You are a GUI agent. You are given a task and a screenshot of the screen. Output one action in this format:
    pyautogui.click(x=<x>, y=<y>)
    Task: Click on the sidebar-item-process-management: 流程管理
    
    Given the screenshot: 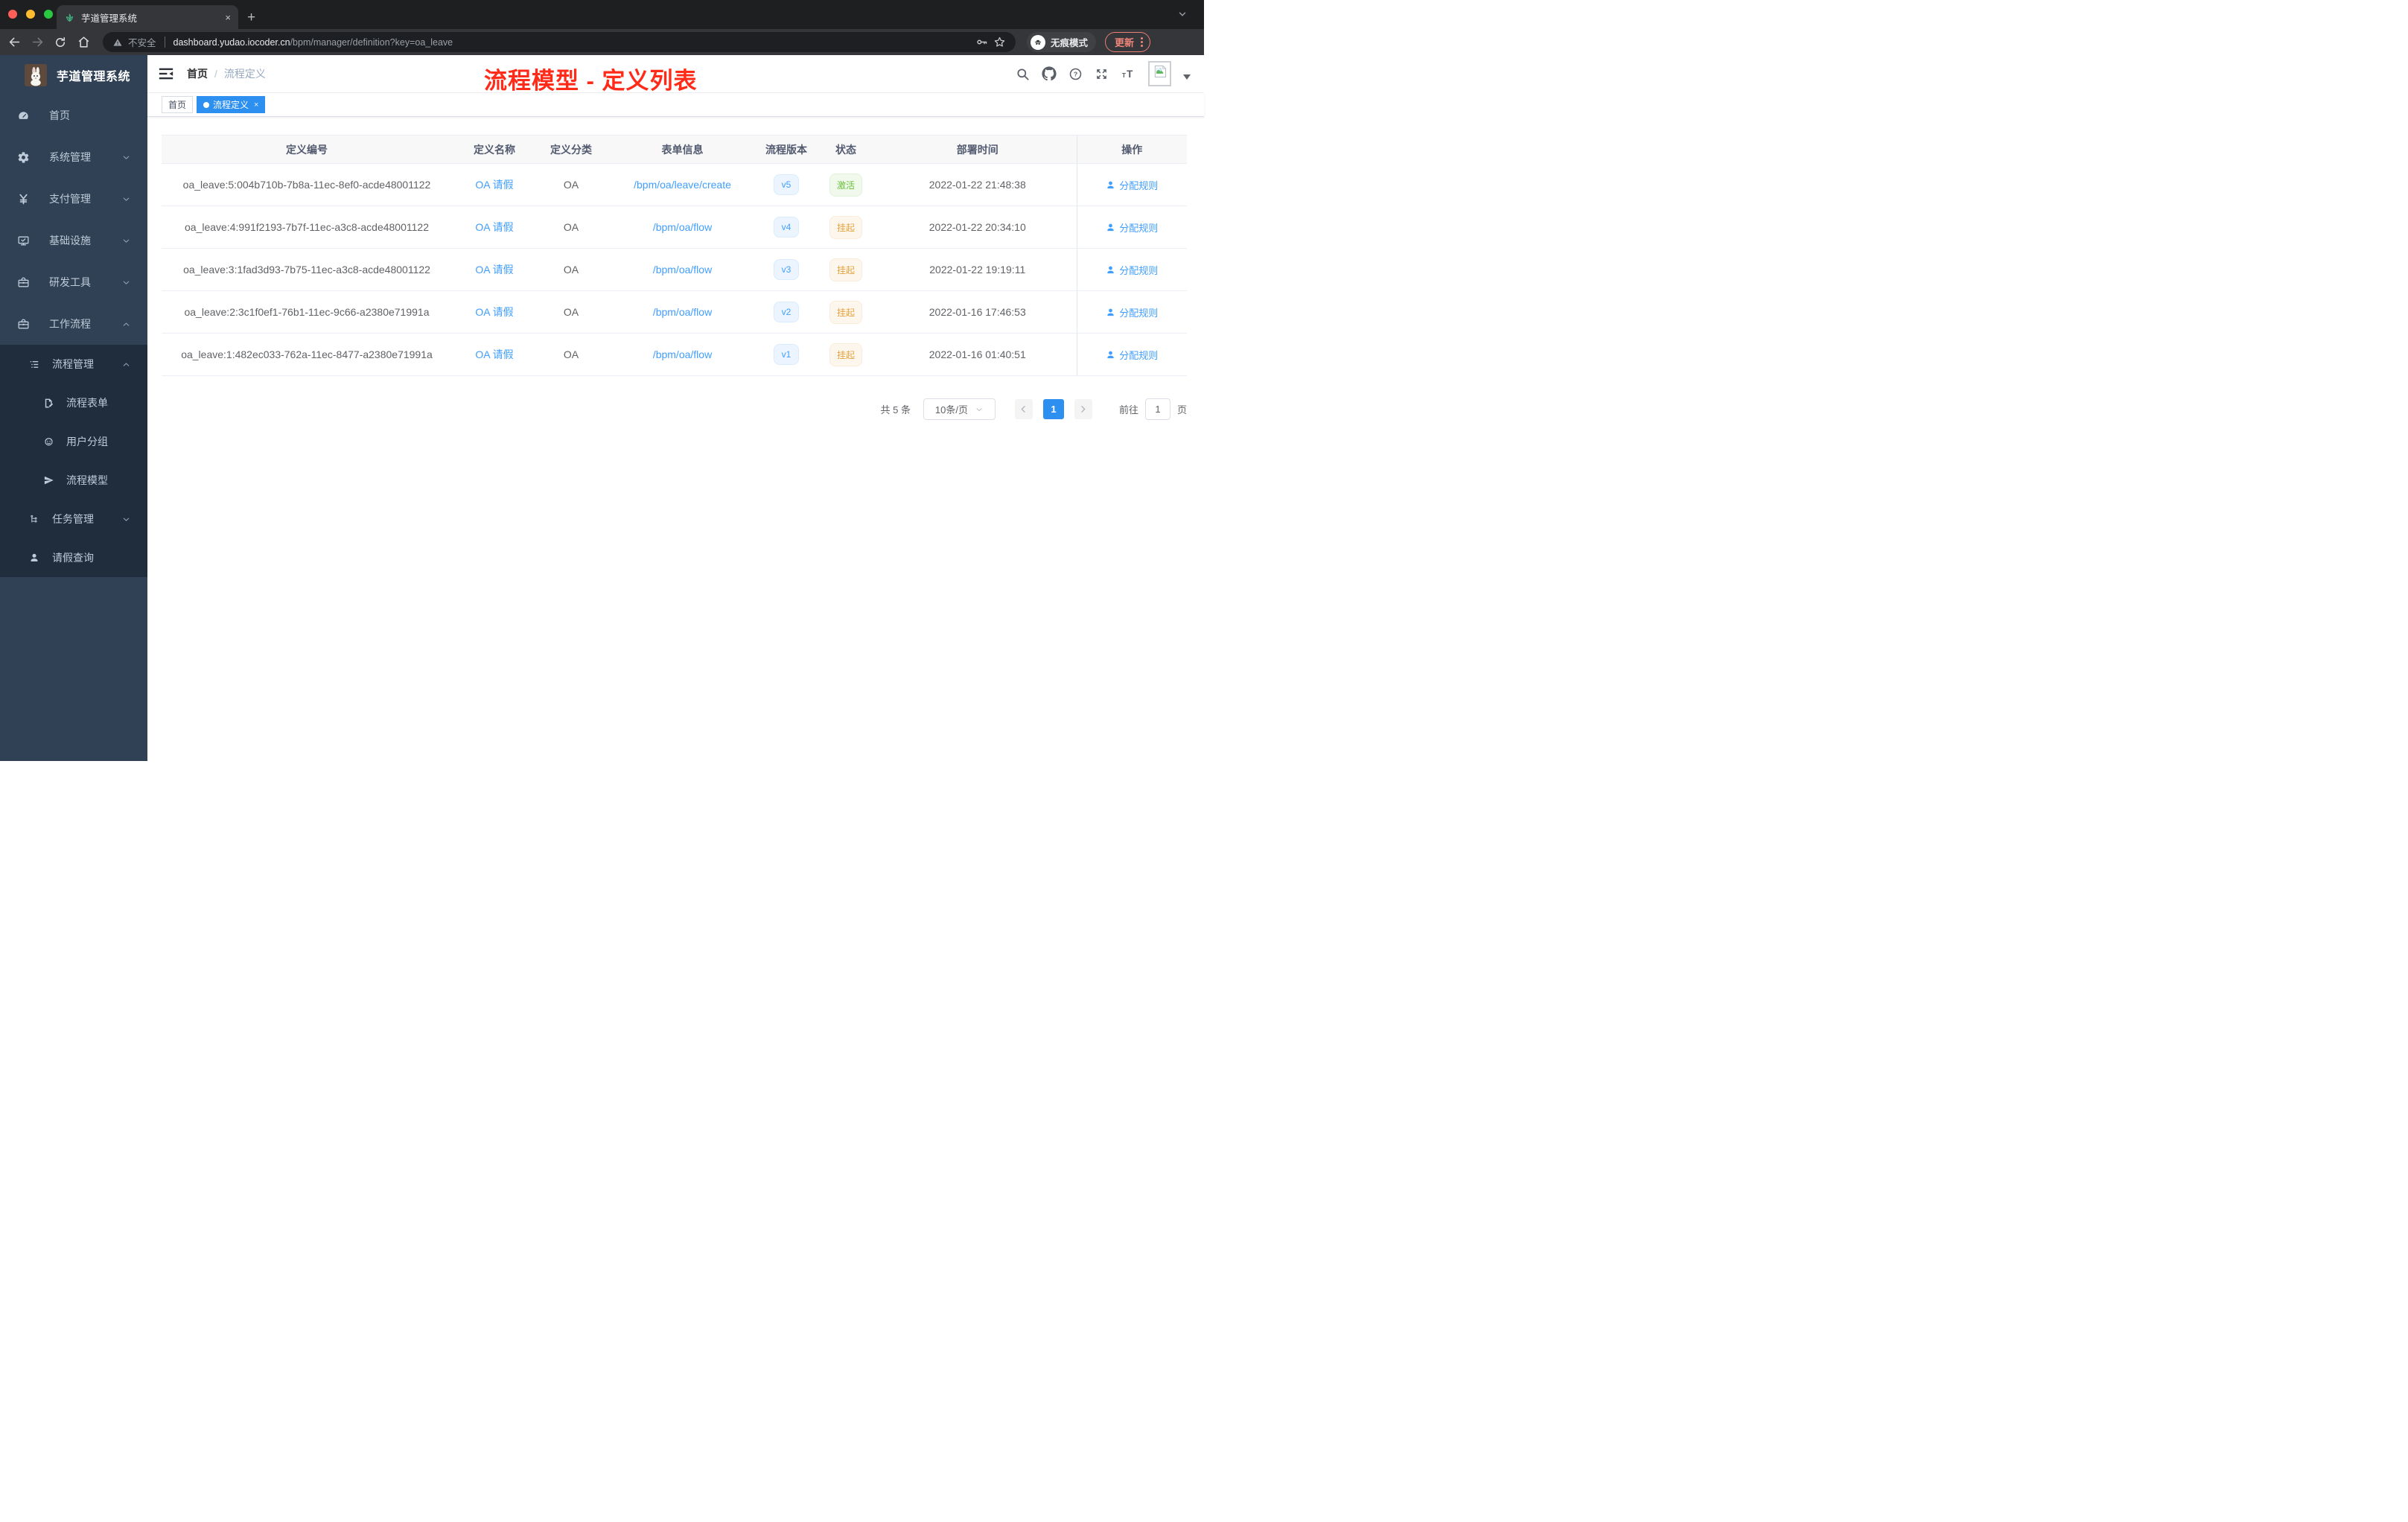 What is the action you would take?
    pyautogui.click(x=73, y=364)
    